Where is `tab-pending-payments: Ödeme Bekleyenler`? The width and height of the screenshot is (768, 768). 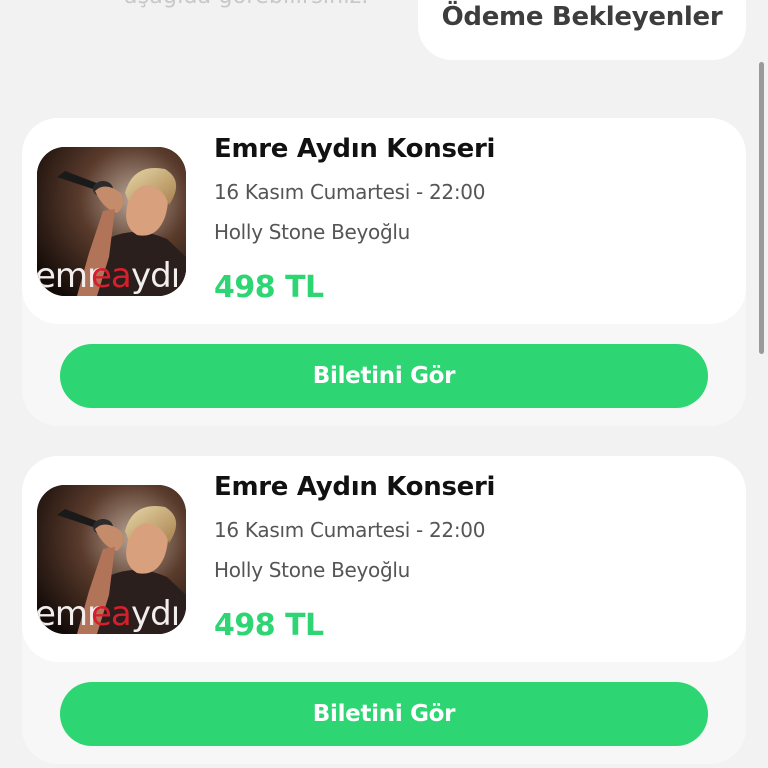
tab-pending-payments: Ödeme Bekleyenler is located at coordinates (582, 30).